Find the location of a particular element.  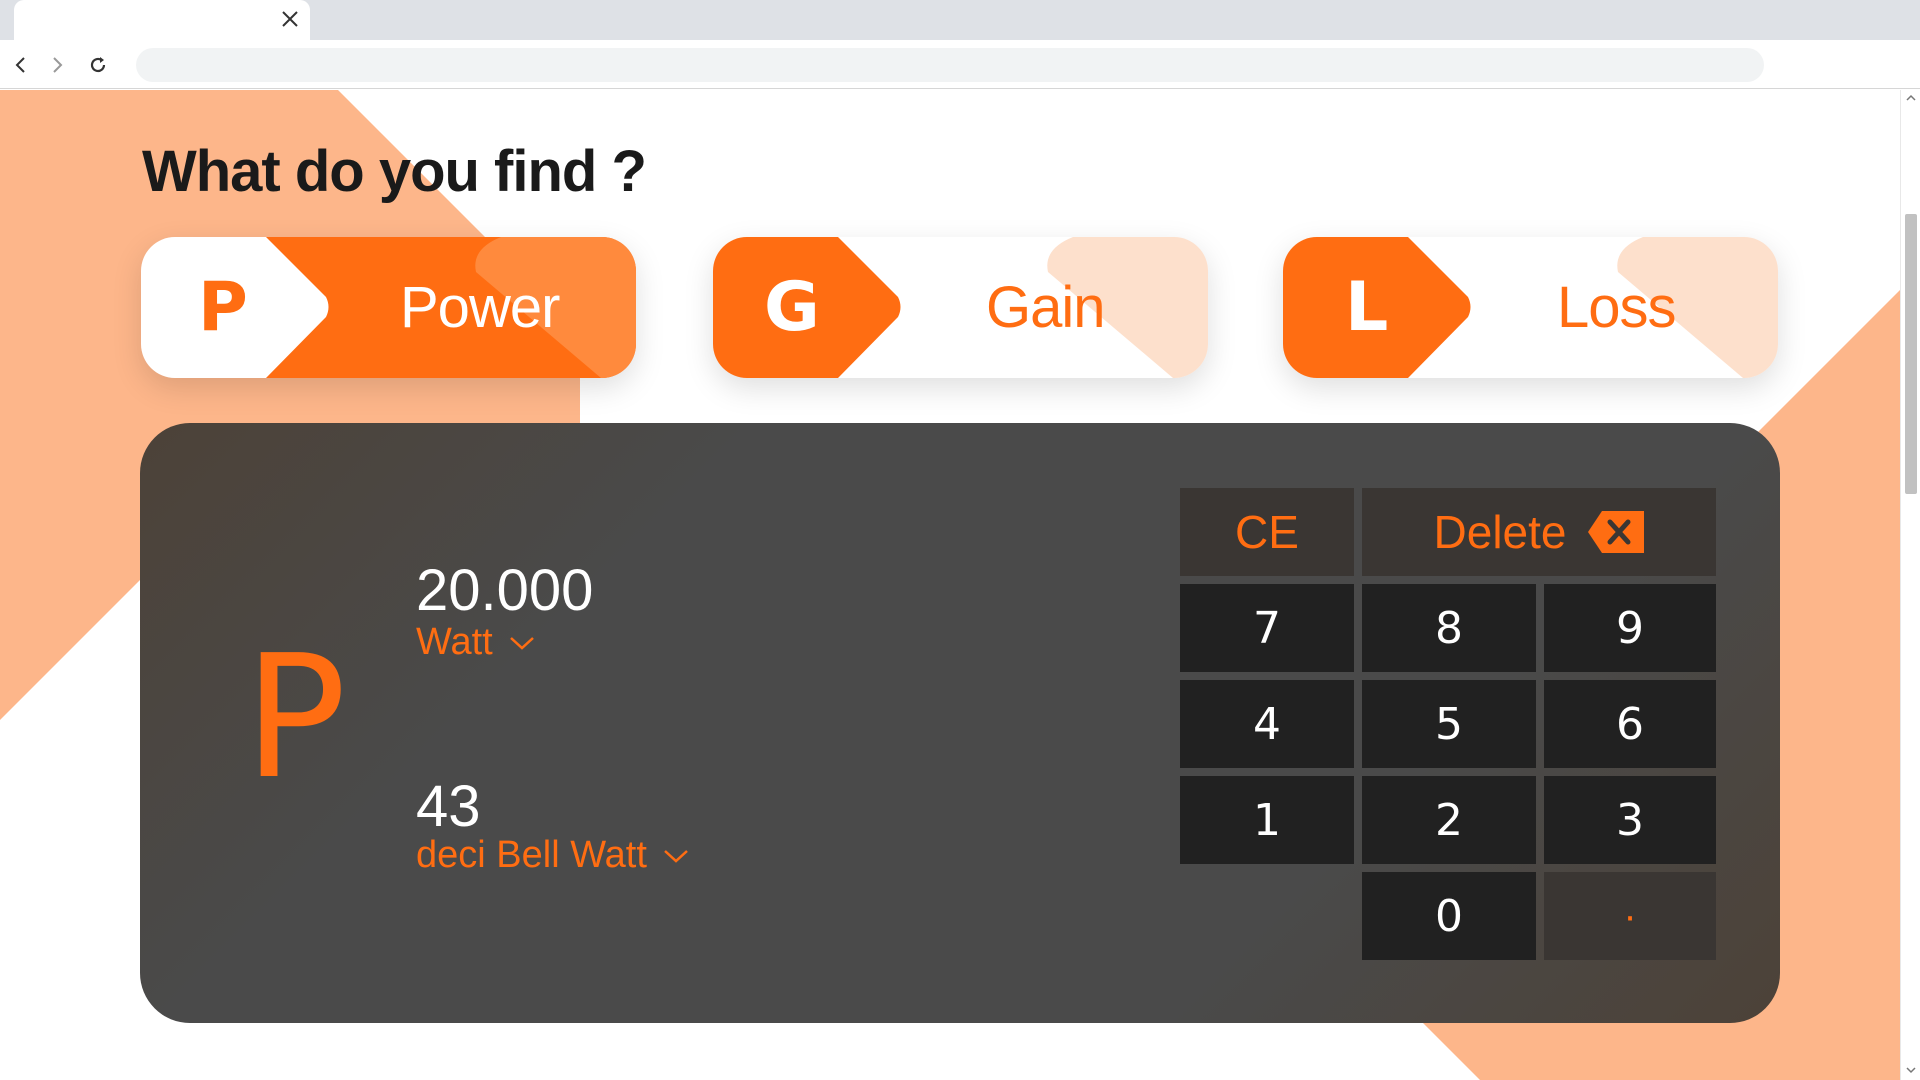

input-unit-label: Watt is located at coordinates (454, 642).